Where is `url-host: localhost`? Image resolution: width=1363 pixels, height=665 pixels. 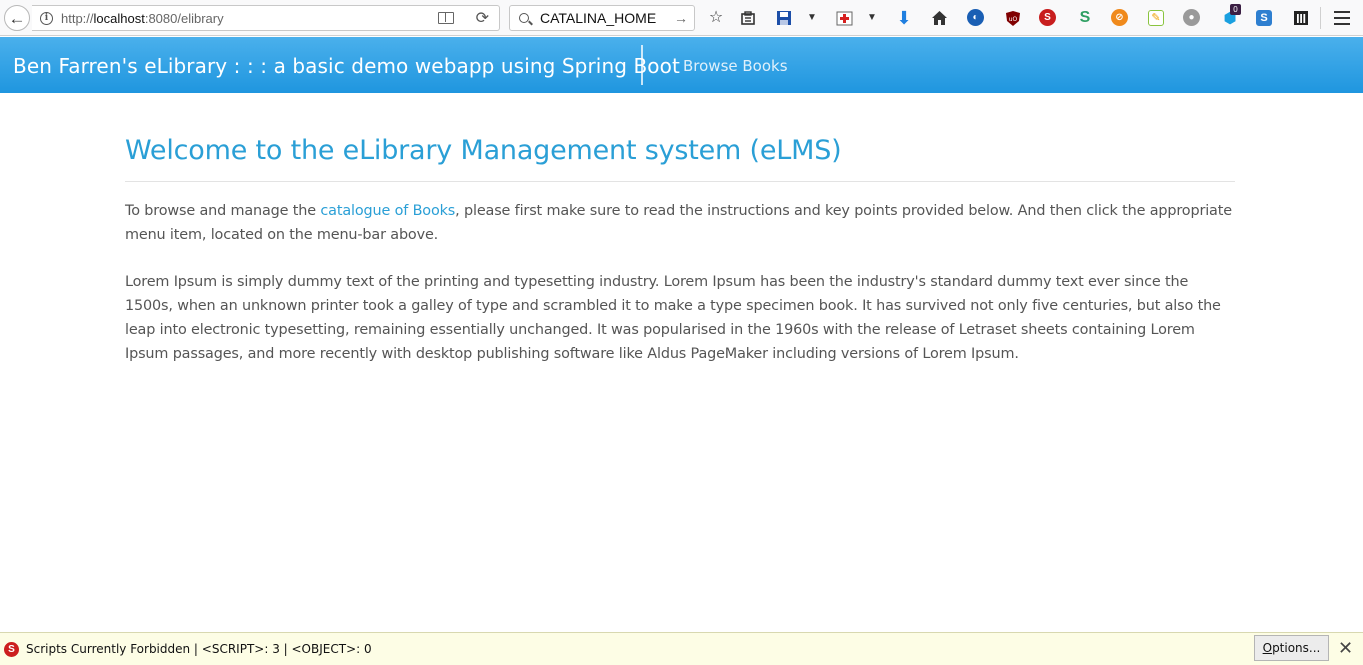 url-host: localhost is located at coordinates (119, 18).